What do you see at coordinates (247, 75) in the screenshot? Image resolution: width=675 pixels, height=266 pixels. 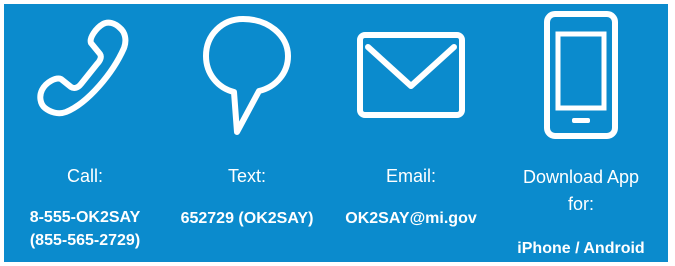 I see `speech-bubble-icon` at bounding box center [247, 75].